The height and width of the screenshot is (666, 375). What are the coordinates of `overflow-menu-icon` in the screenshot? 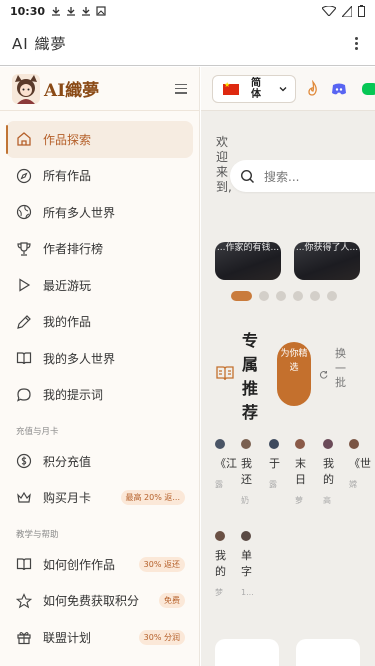 It's located at (356, 44).